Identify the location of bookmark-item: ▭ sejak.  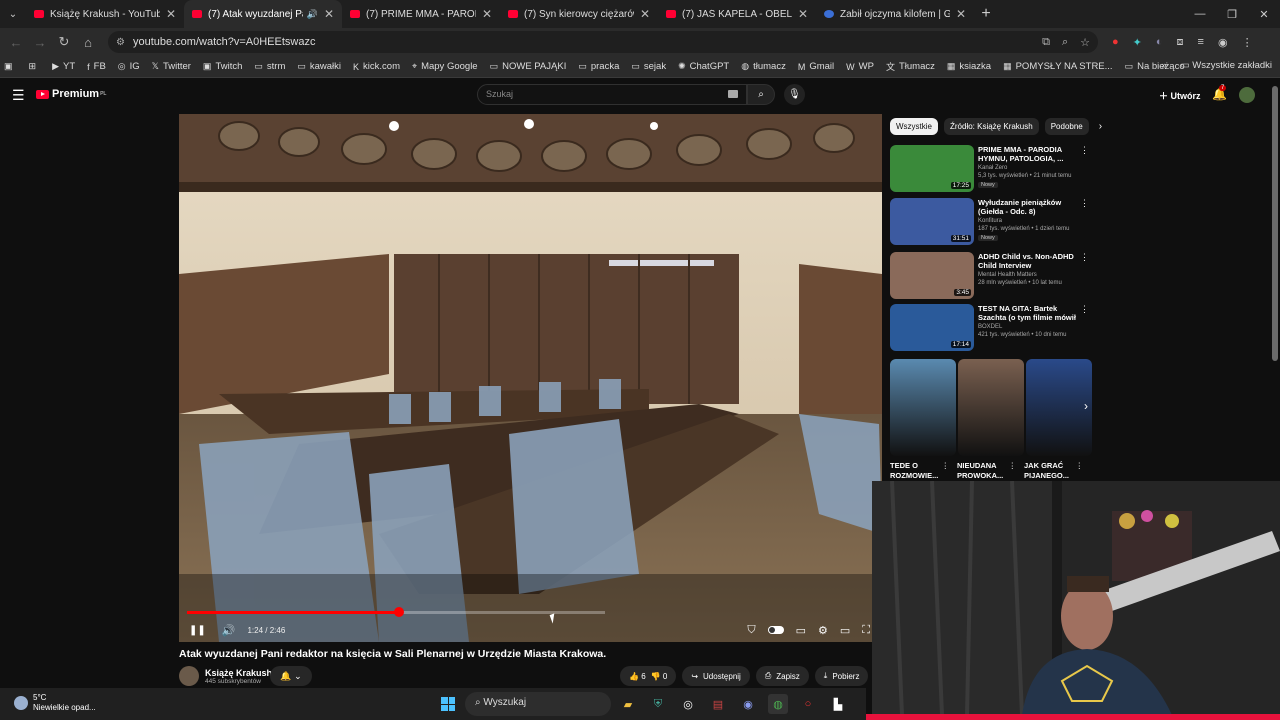
(648, 66).